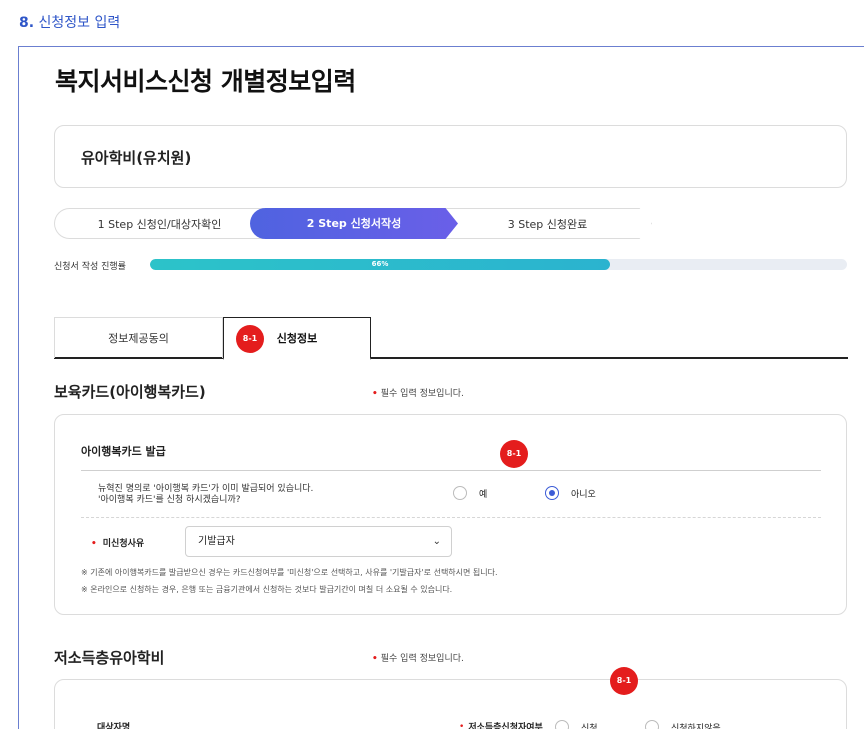 This screenshot has height=729, width=864. What do you see at coordinates (548, 223) in the screenshot?
I see `step-3: 3 Step 신청완료` at bounding box center [548, 223].